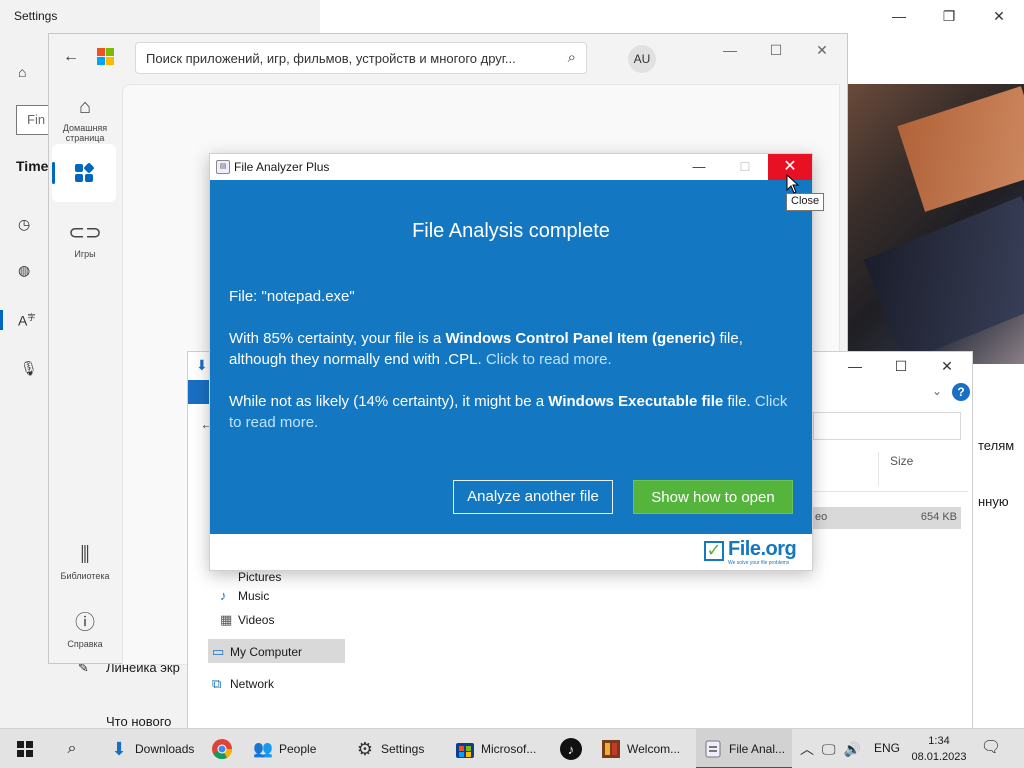 The height and width of the screenshot is (768, 1024). What do you see at coordinates (936, 224) in the screenshot?
I see `background-preview-image` at bounding box center [936, 224].